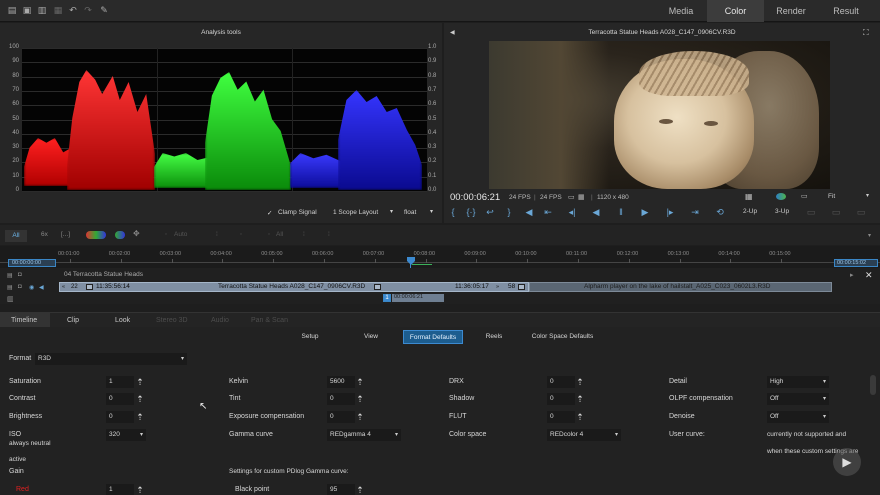 This screenshot has height=495, width=880. What do you see at coordinates (111, 359) in the screenshot?
I see `format-select: R3D ▾` at bounding box center [111, 359].